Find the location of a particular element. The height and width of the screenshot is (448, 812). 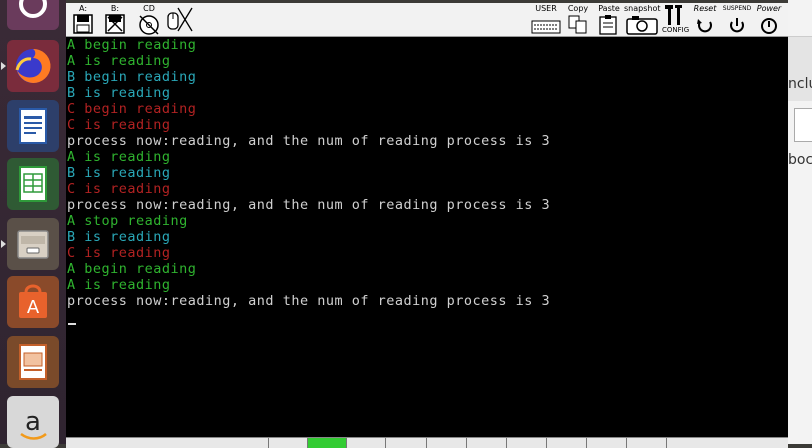

user-button: USER is located at coordinates (546, 19).